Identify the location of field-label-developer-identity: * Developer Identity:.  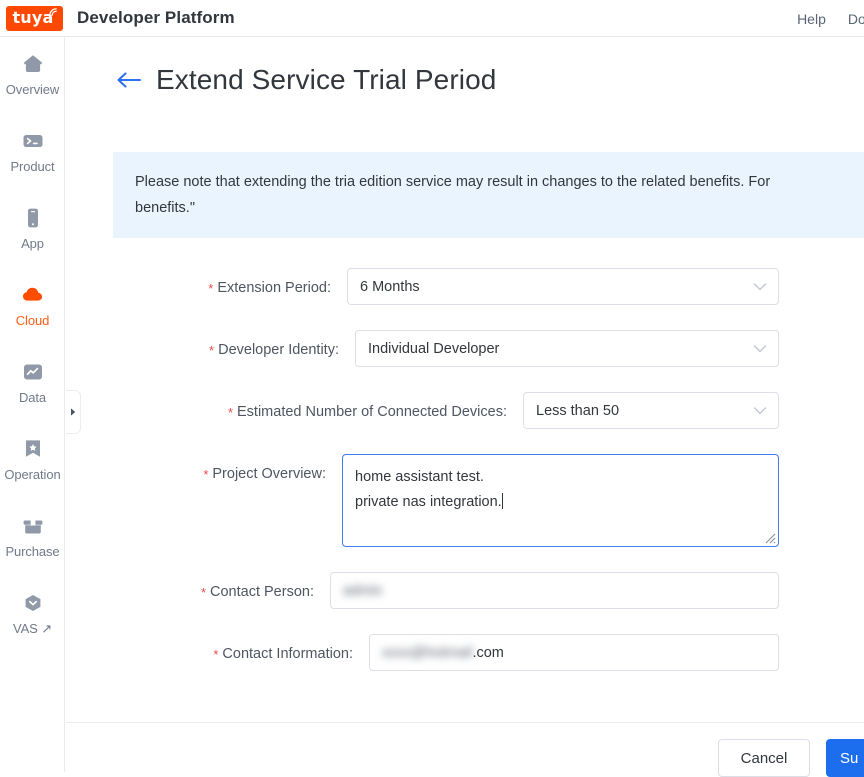
(274, 350).